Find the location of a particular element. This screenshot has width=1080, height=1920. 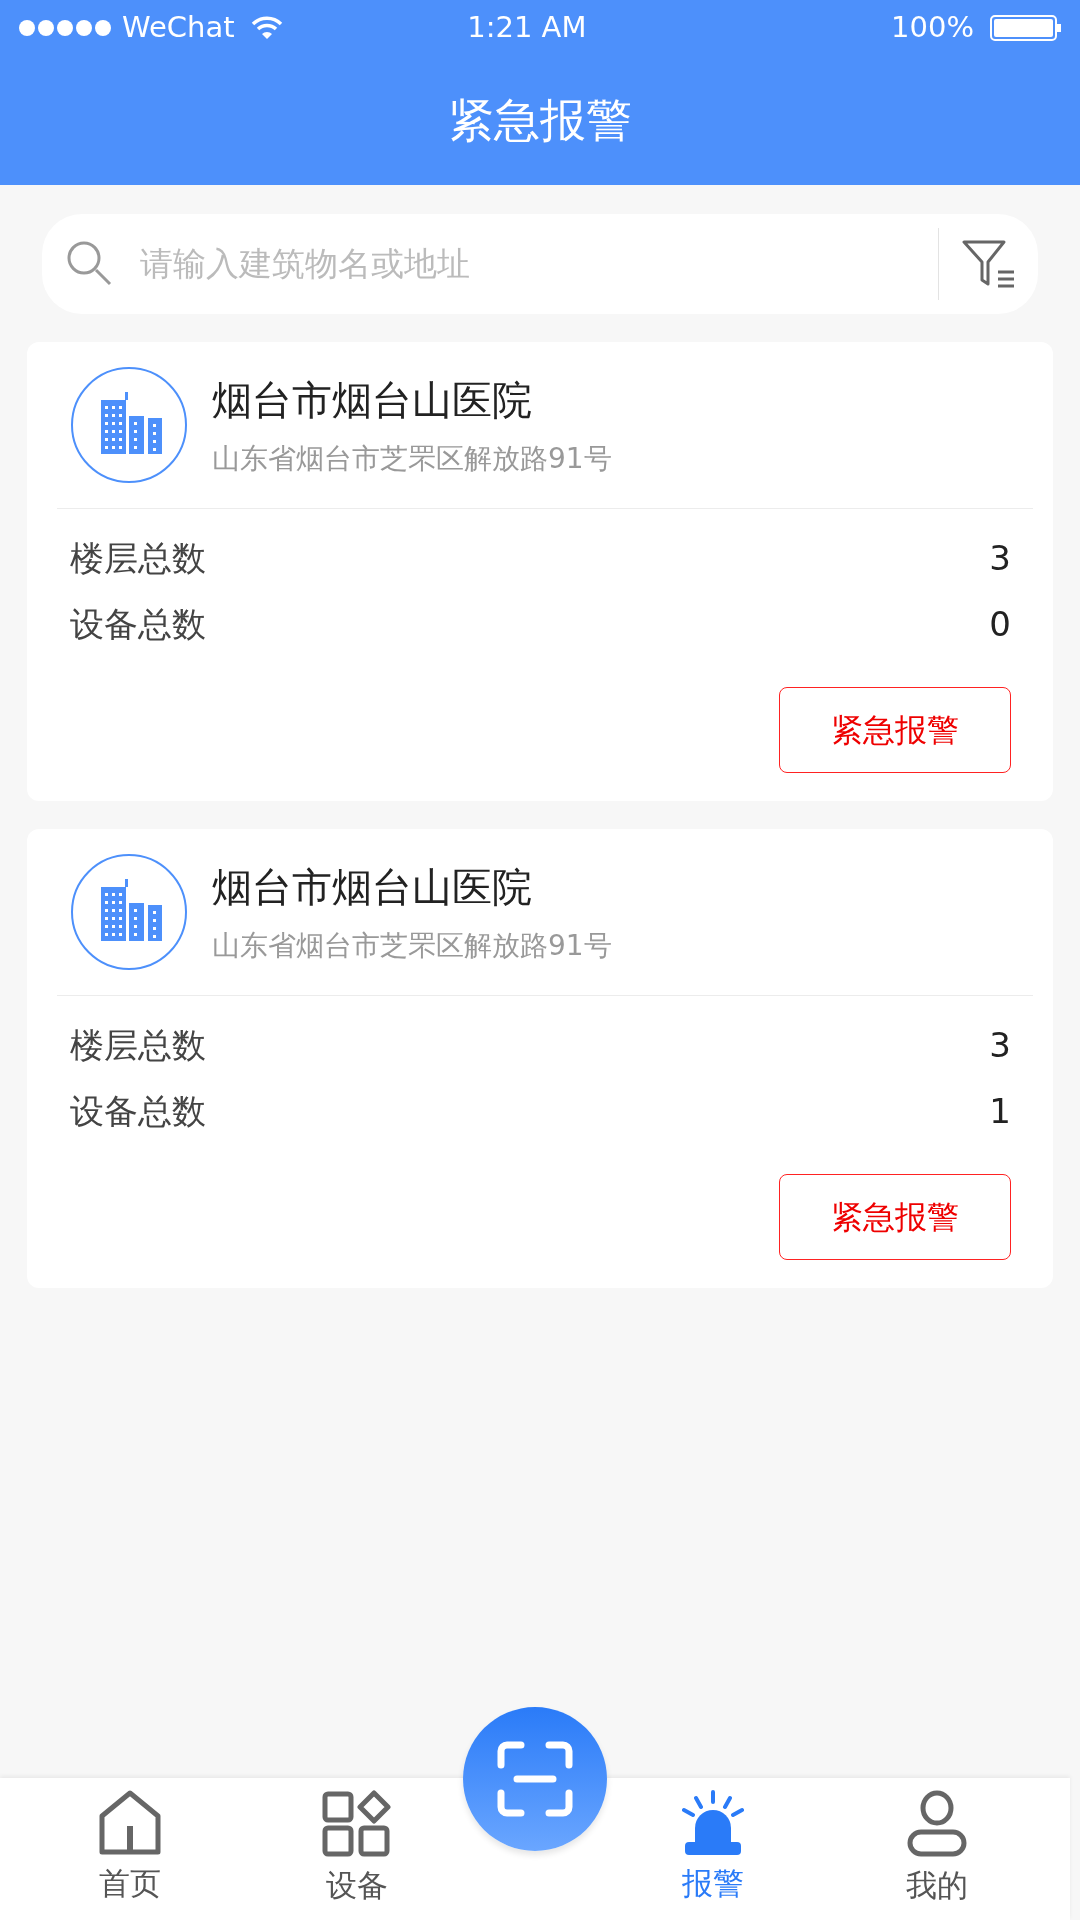

battery-icon is located at coordinates (1026, 28).